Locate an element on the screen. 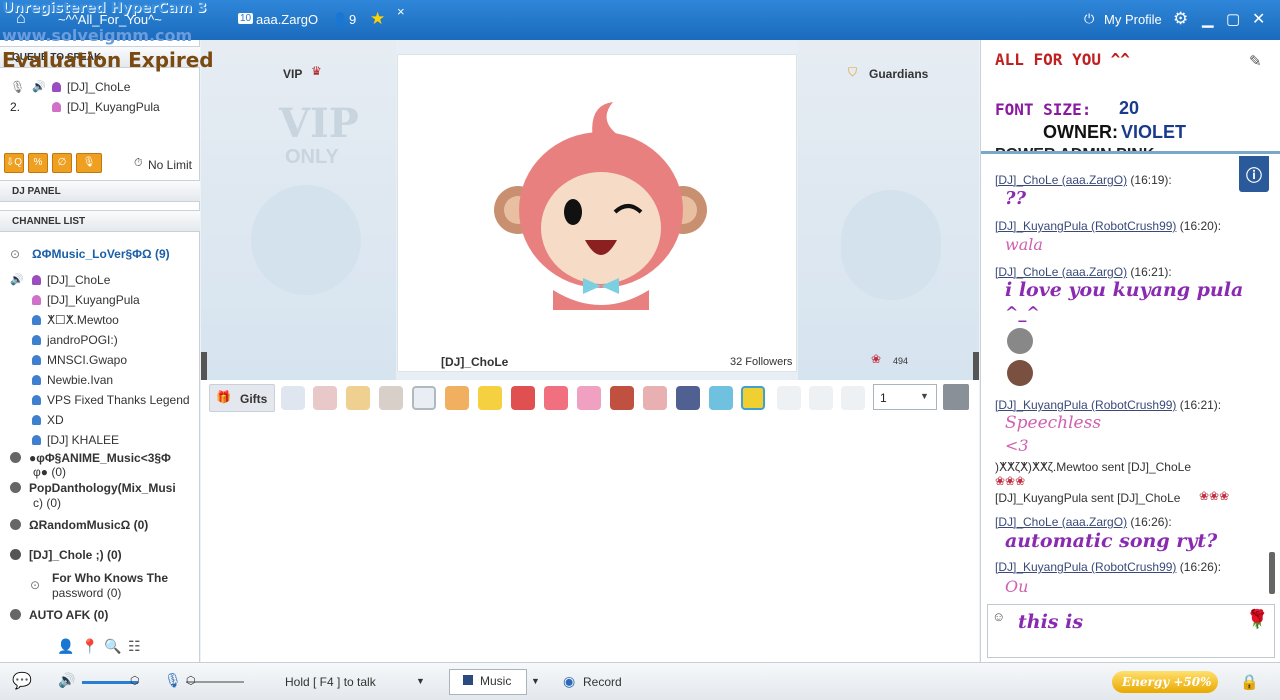  level-icon: 10 is located at coordinates (246, 18).